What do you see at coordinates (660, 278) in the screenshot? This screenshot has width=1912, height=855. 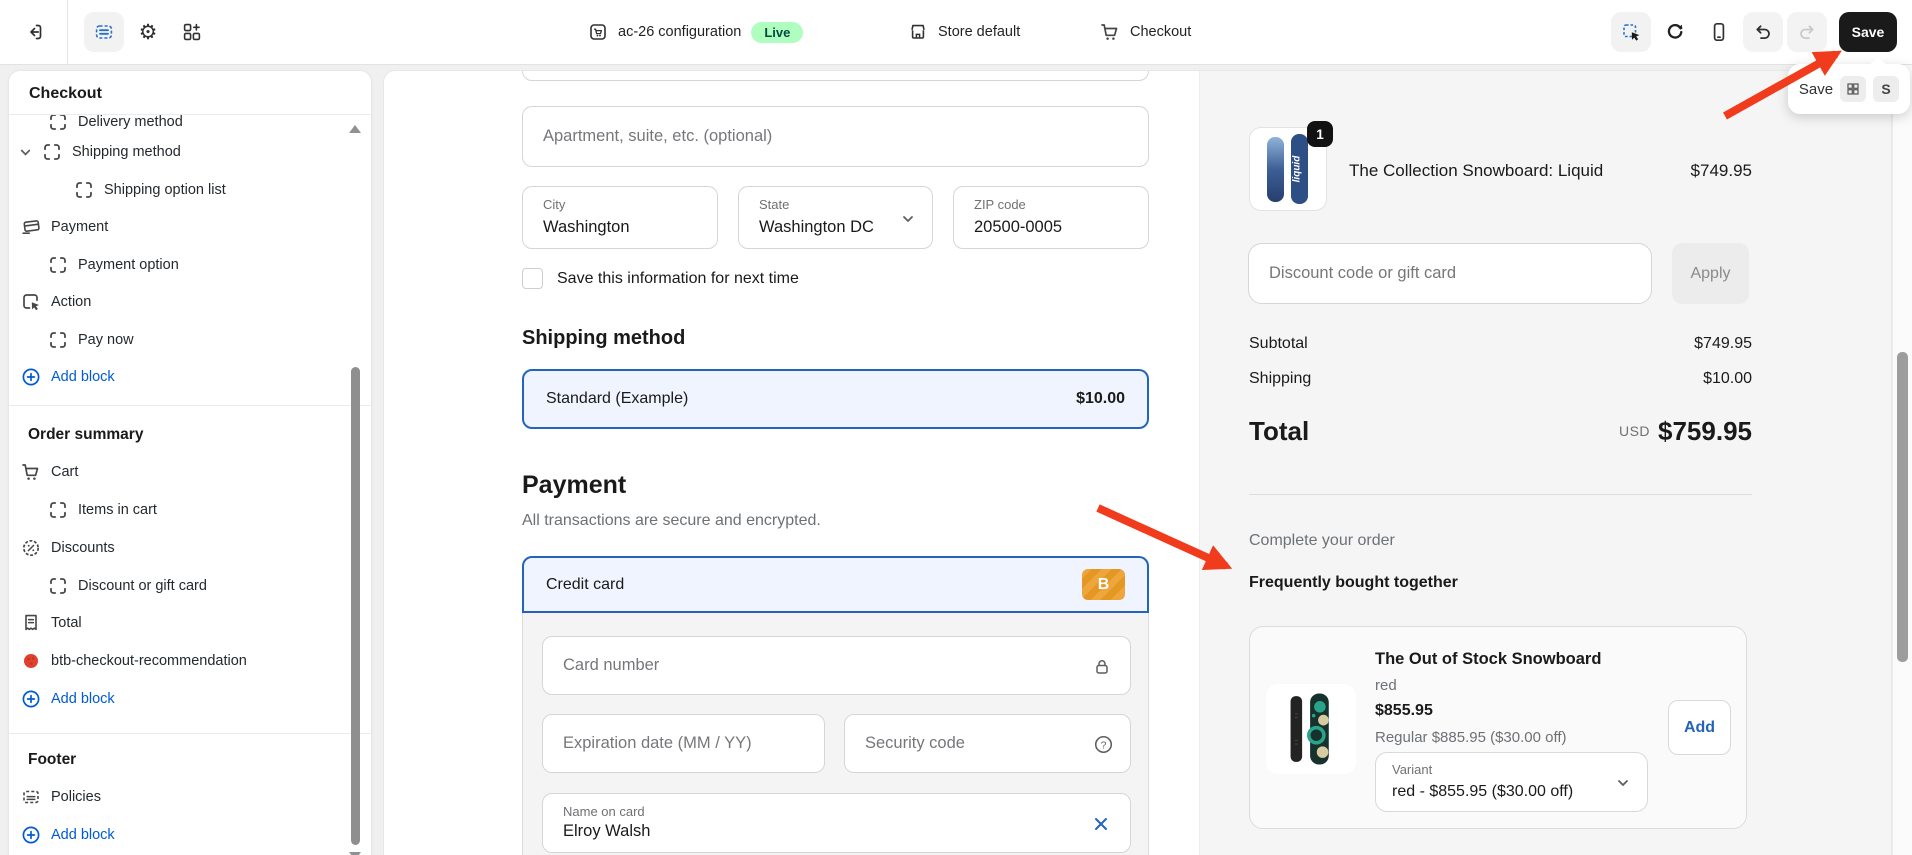 I see `save-info-row: Save this information for next time` at bounding box center [660, 278].